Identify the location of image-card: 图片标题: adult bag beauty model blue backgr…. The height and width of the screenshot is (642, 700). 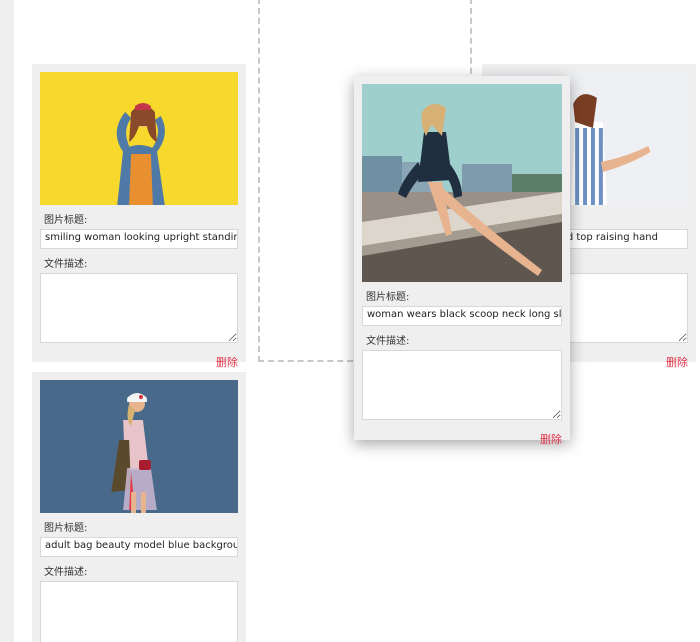
(139, 507).